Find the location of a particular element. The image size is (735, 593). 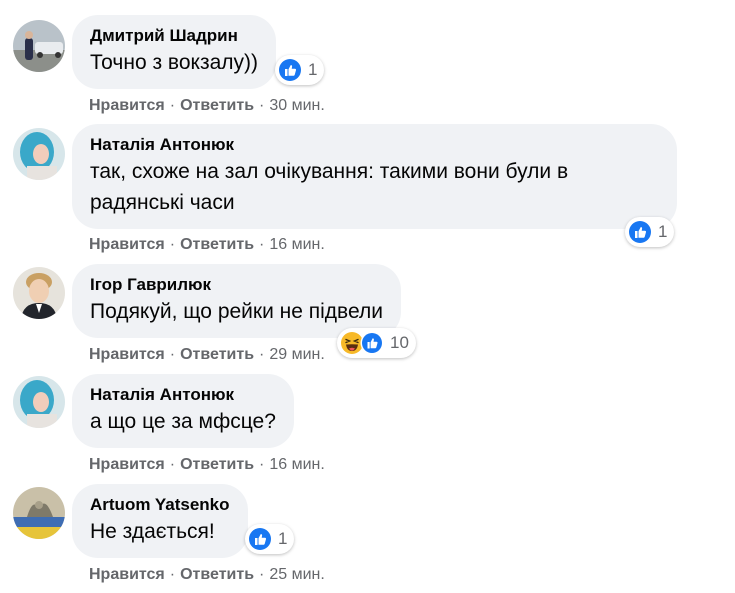

avatar-photo-man-icon is located at coordinates (39, 293).